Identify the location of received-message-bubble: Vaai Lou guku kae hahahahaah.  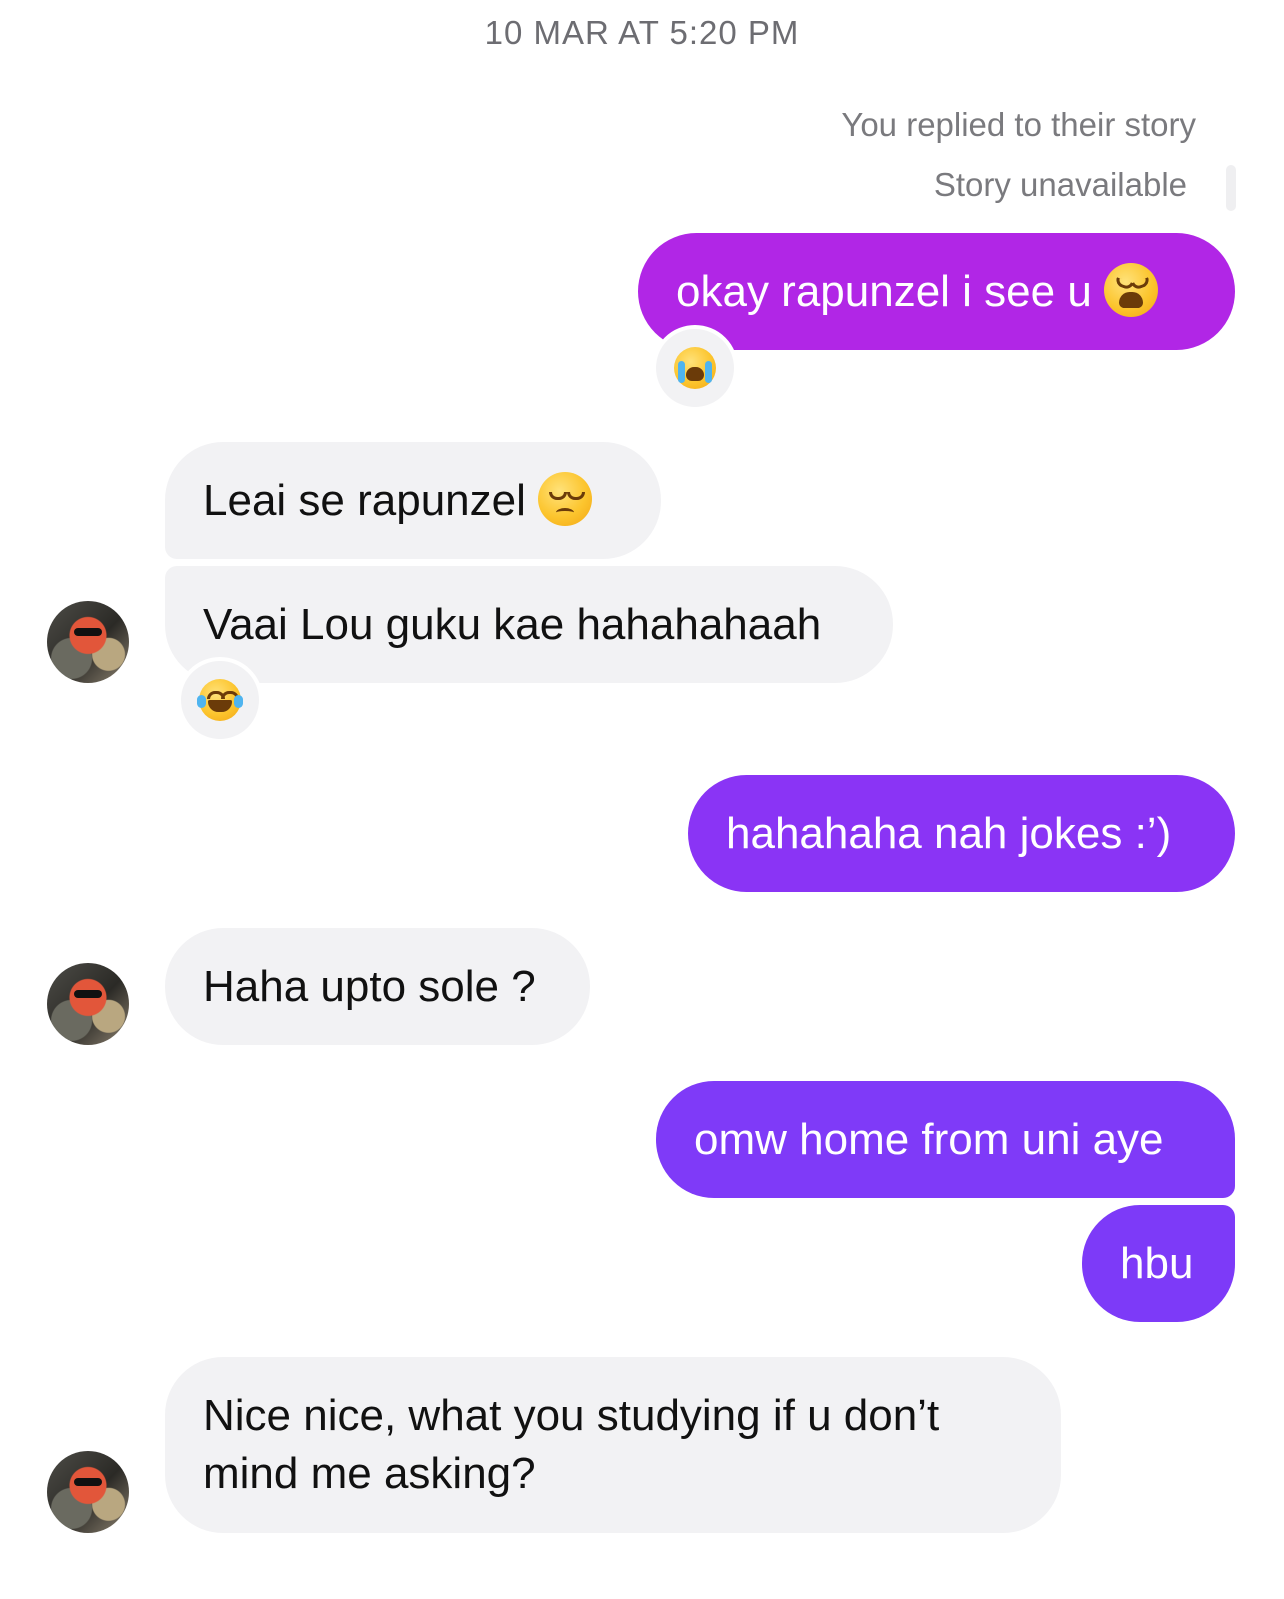
(529, 624).